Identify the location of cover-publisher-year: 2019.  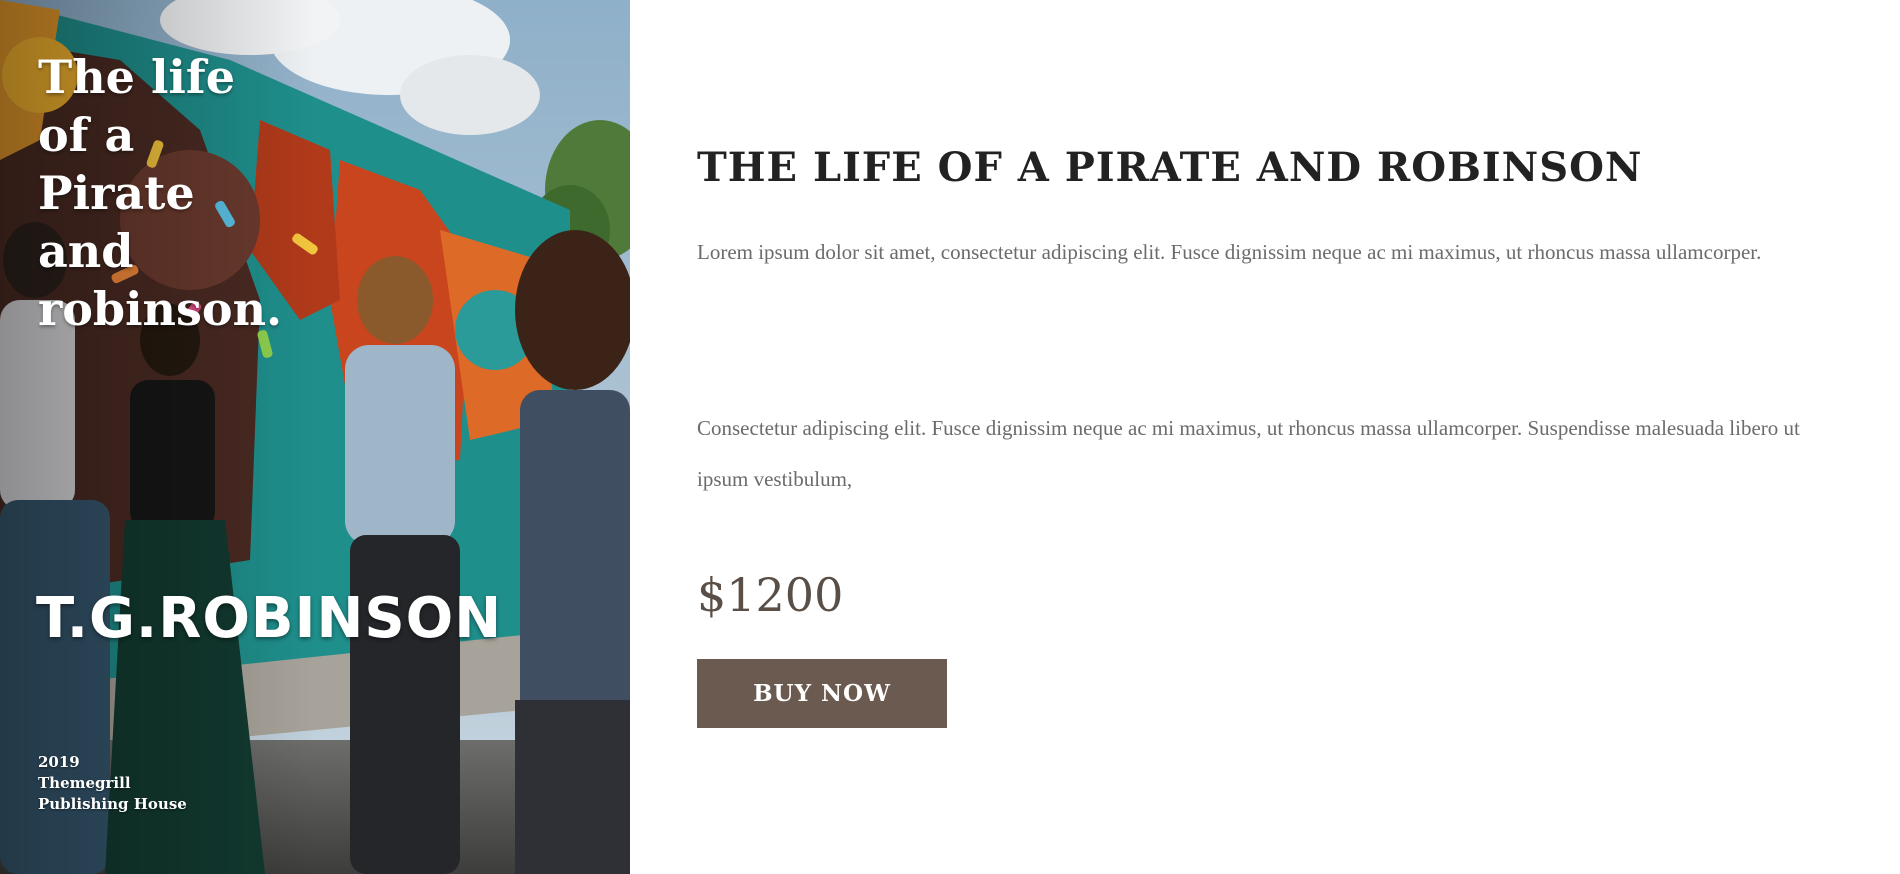
(59, 762).